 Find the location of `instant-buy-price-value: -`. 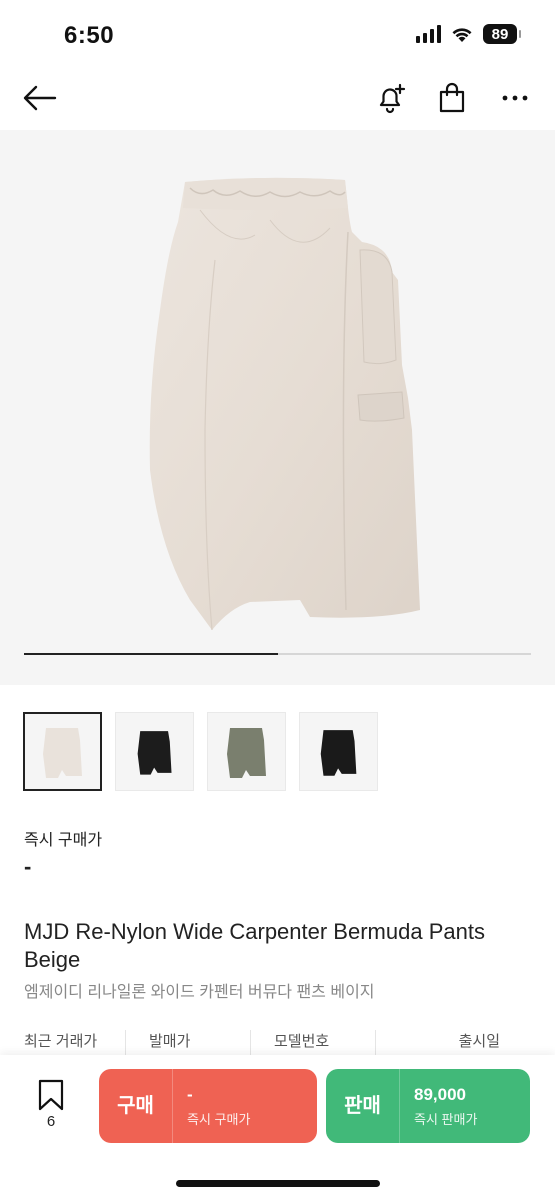

instant-buy-price-value: - is located at coordinates (28, 866).